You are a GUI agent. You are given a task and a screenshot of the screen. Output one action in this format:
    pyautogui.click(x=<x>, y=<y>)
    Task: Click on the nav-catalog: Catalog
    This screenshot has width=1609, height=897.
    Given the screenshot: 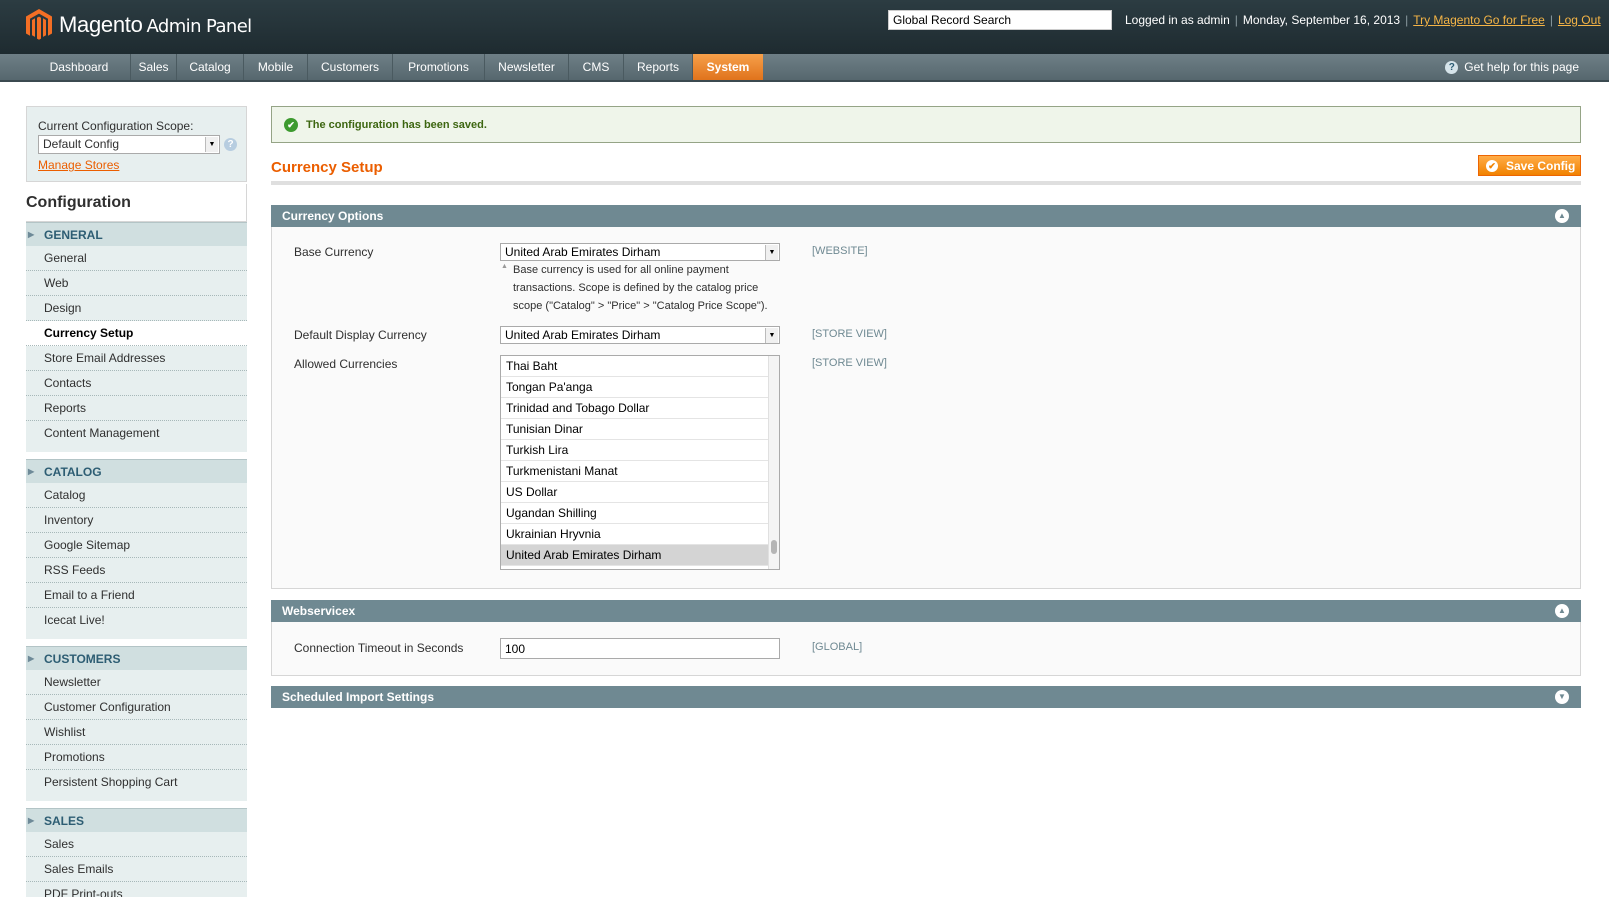 What is the action you would take?
    pyautogui.click(x=210, y=67)
    